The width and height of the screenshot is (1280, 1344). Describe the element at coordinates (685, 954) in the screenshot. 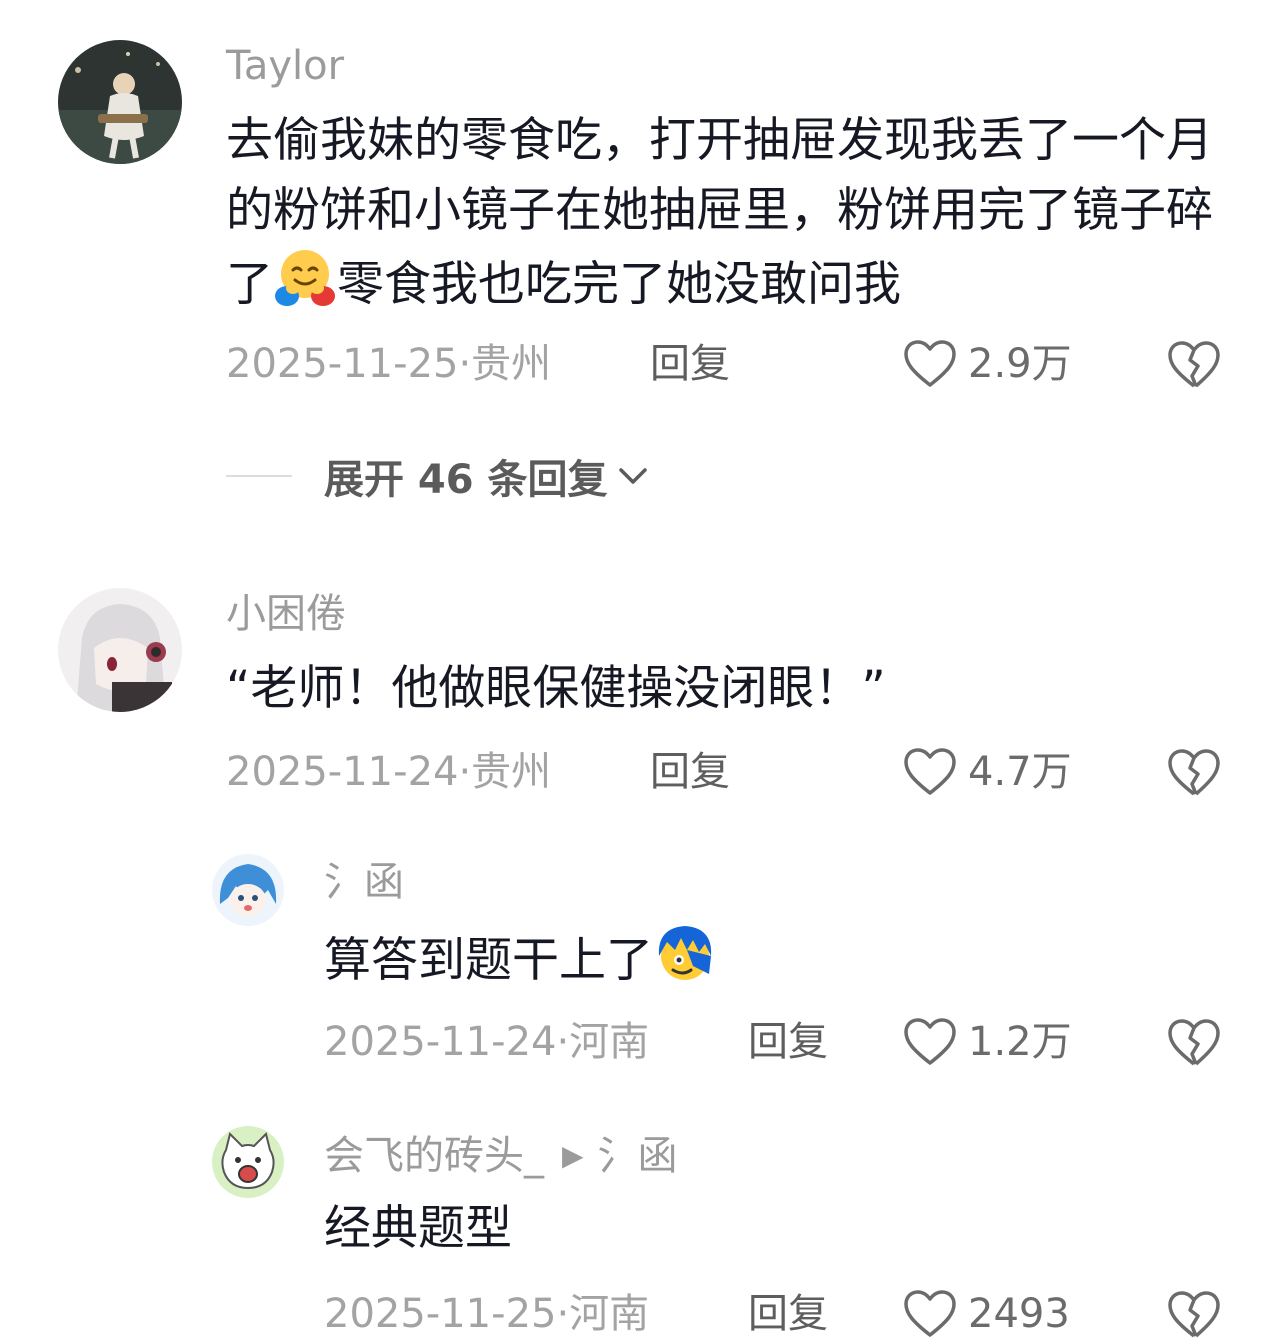

I see `blue-hair-face-emoji-icon` at that location.